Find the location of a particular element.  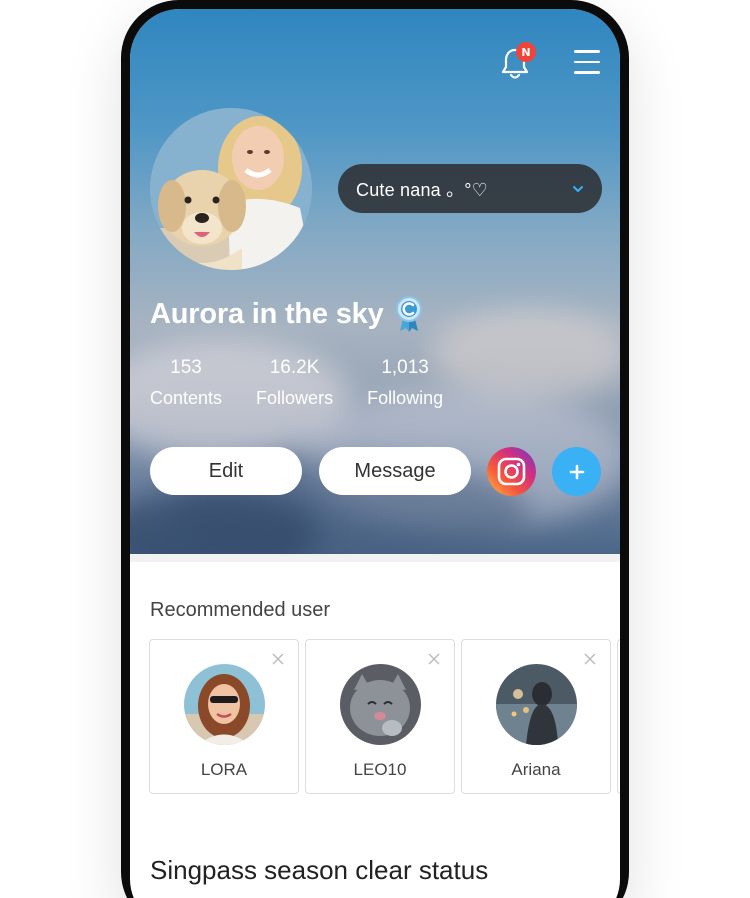

menu-icon is located at coordinates (587, 62).